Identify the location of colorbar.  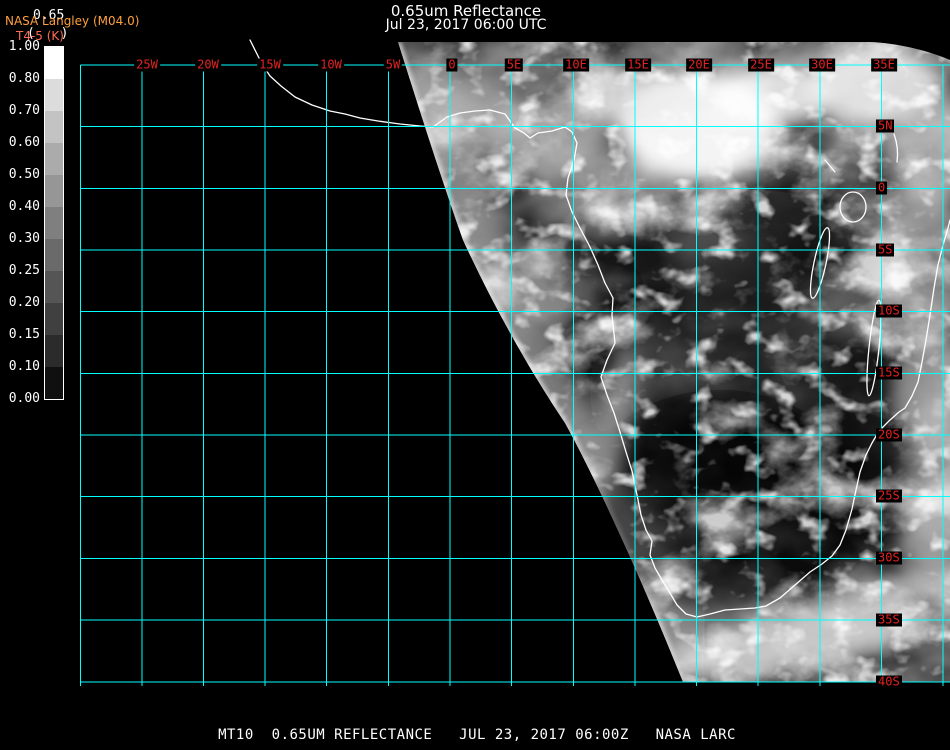
(54, 223).